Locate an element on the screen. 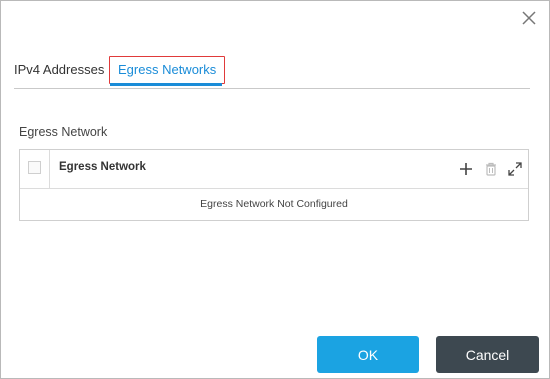 The width and height of the screenshot is (550, 379). close-icon is located at coordinates (529, 18).